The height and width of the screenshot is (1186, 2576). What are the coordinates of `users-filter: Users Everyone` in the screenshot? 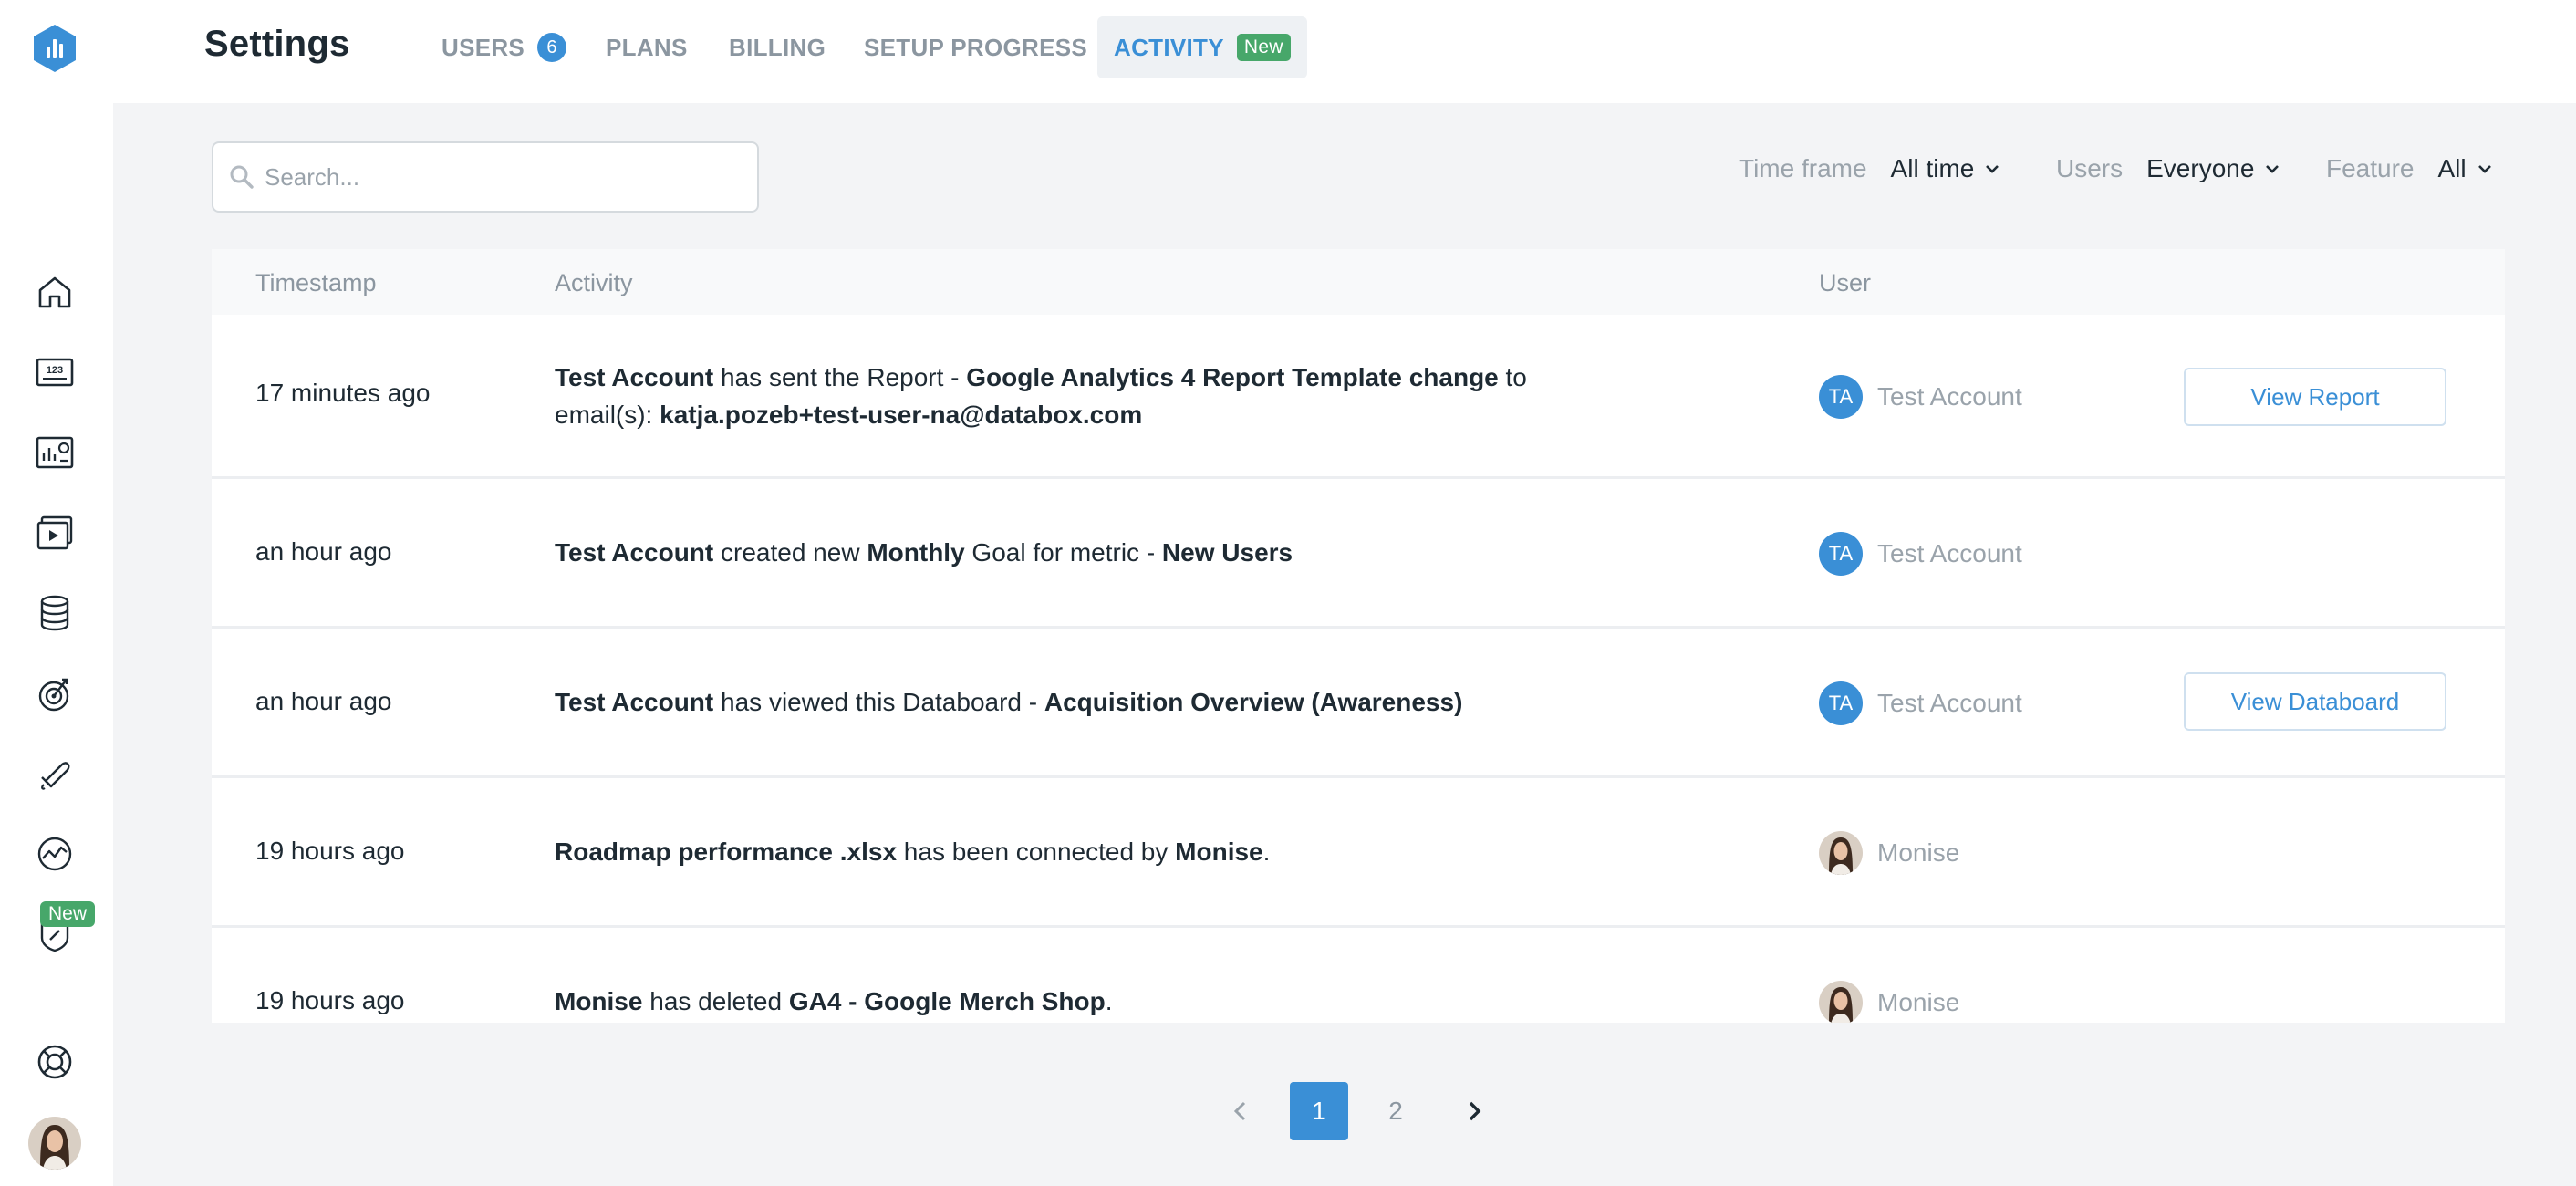 It's located at (2168, 169).